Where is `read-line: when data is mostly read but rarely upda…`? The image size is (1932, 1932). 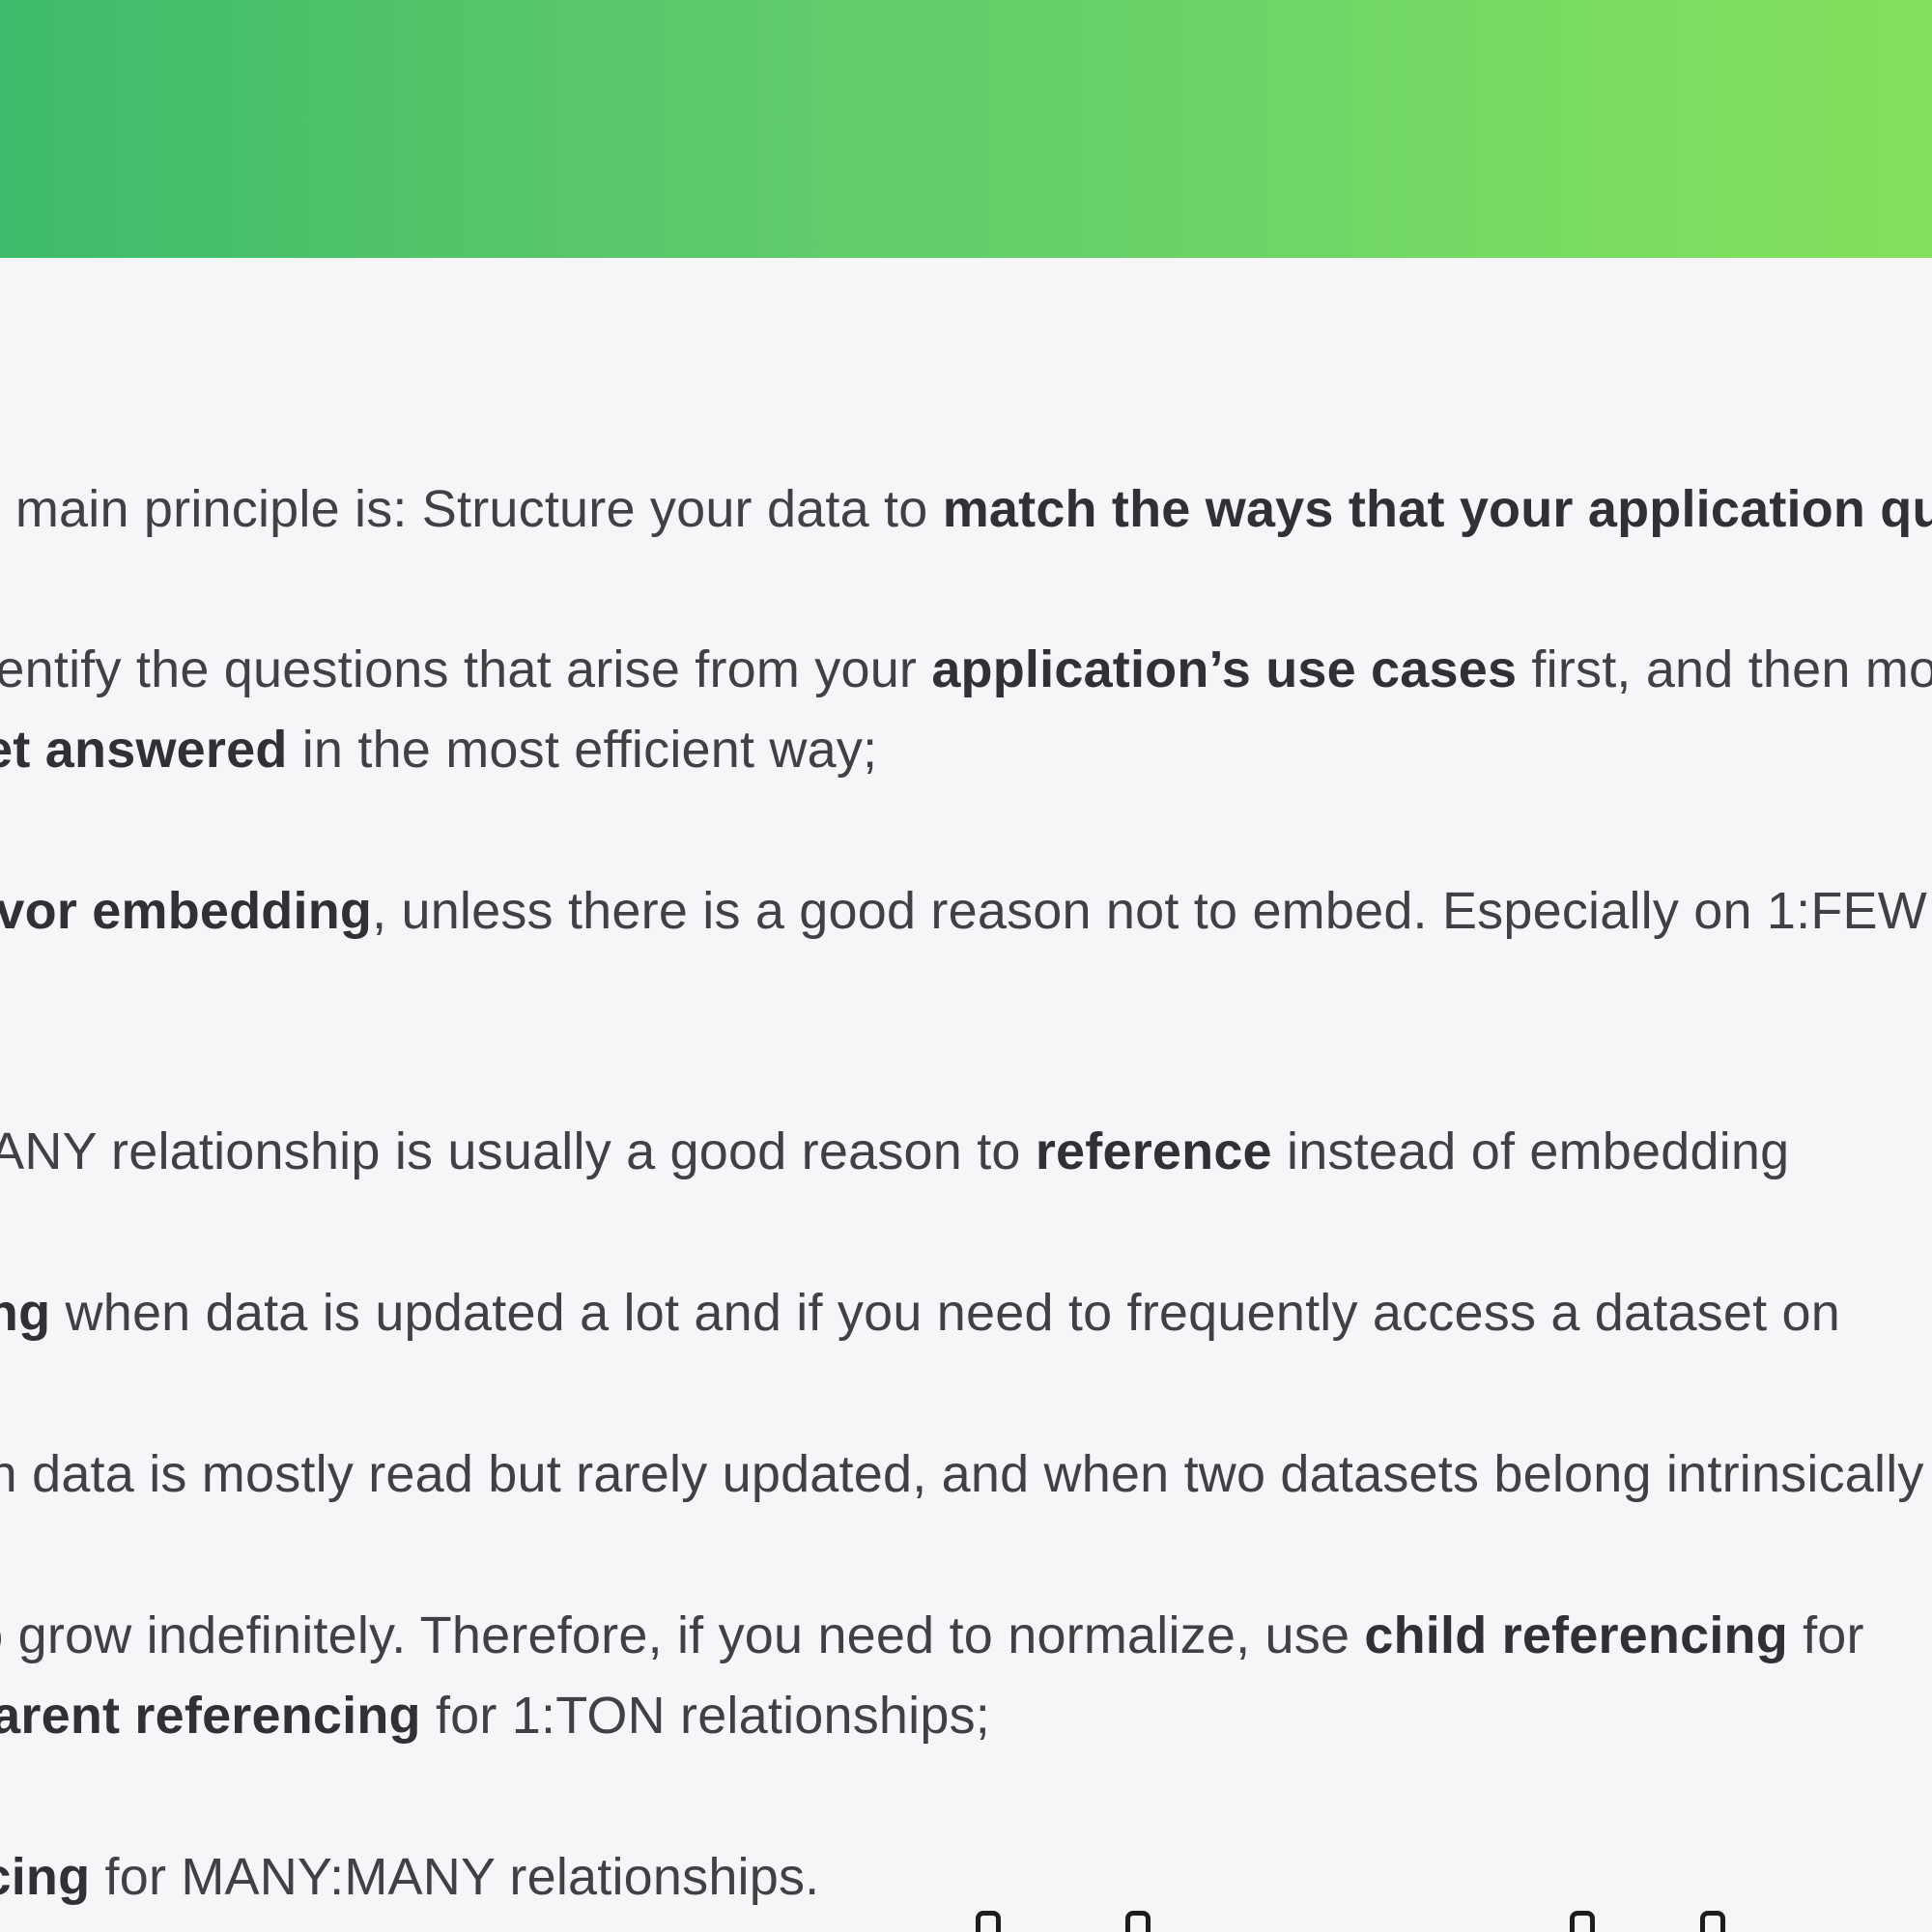 read-line: when data is mostly read but rarely upda… is located at coordinates (962, 1474).